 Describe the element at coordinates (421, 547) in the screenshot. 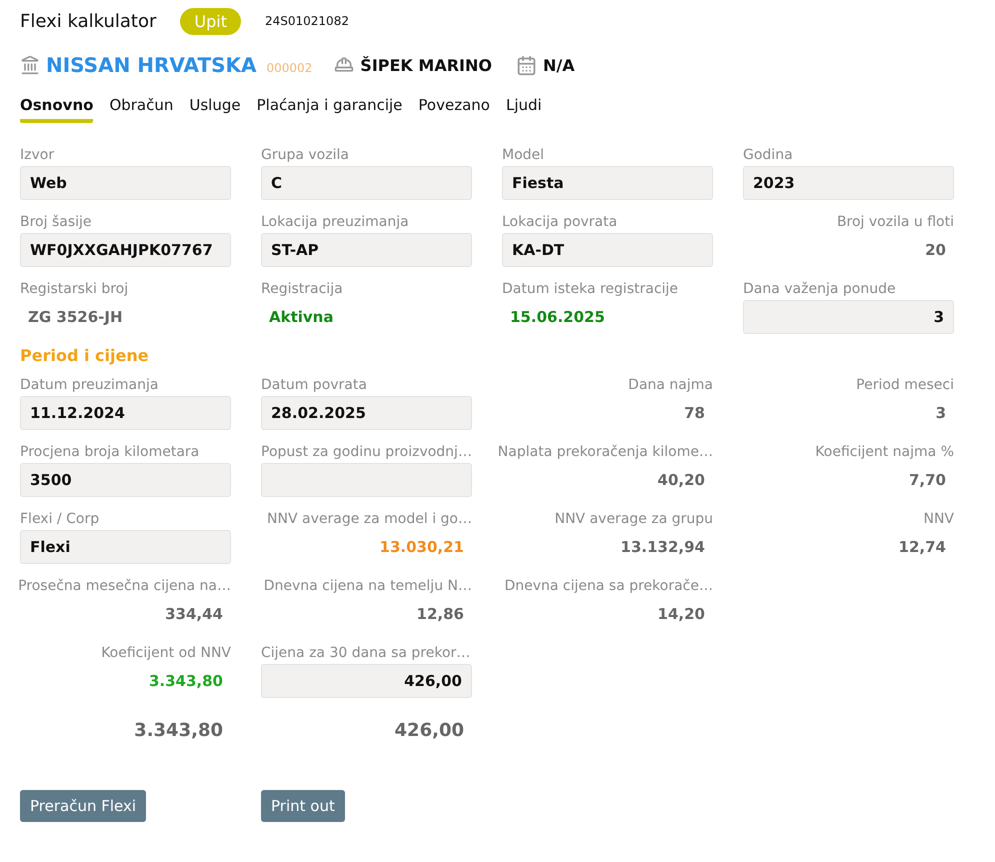

I see `field-value: 13.030,21` at that location.